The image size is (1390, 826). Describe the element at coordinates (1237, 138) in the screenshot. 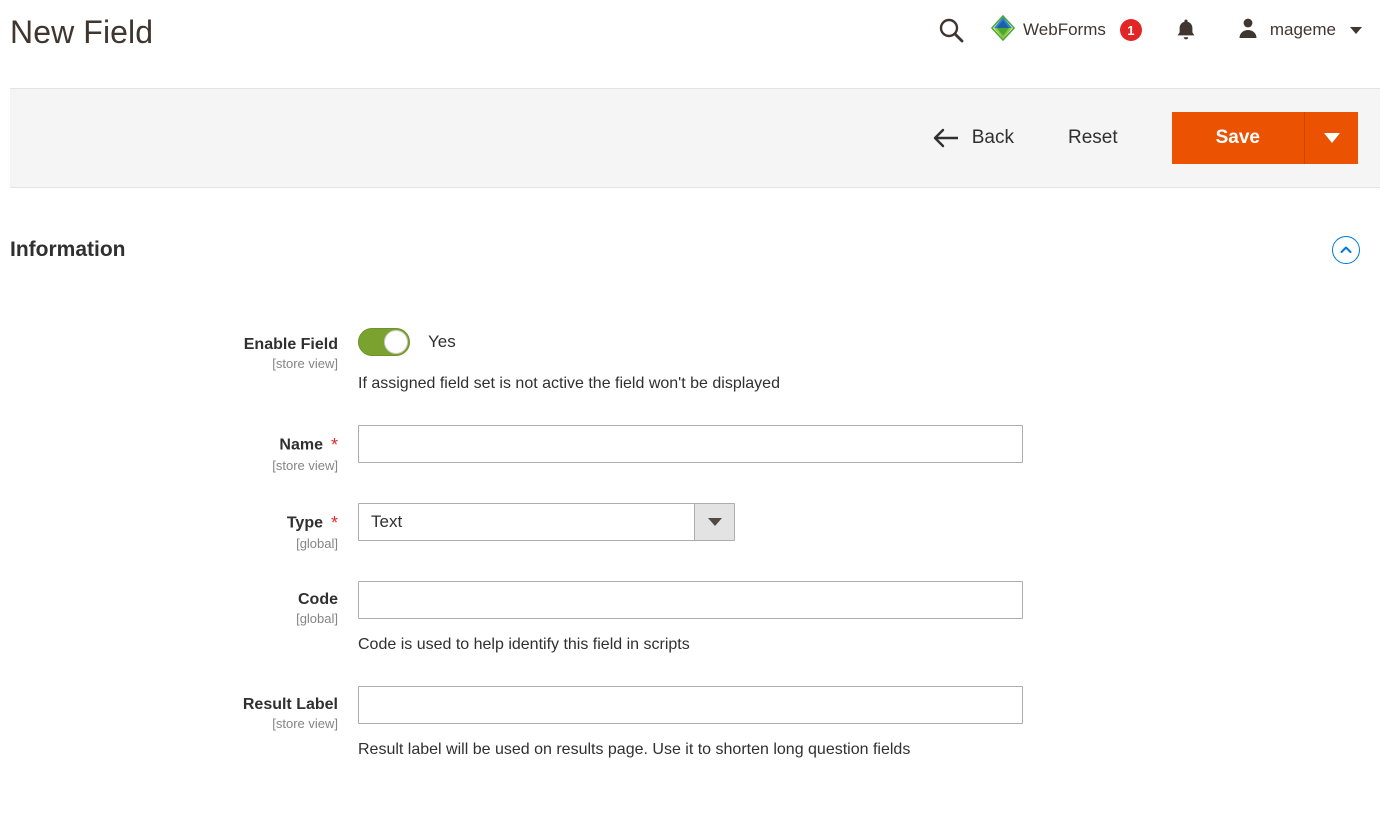

I see `save-button: Save` at that location.